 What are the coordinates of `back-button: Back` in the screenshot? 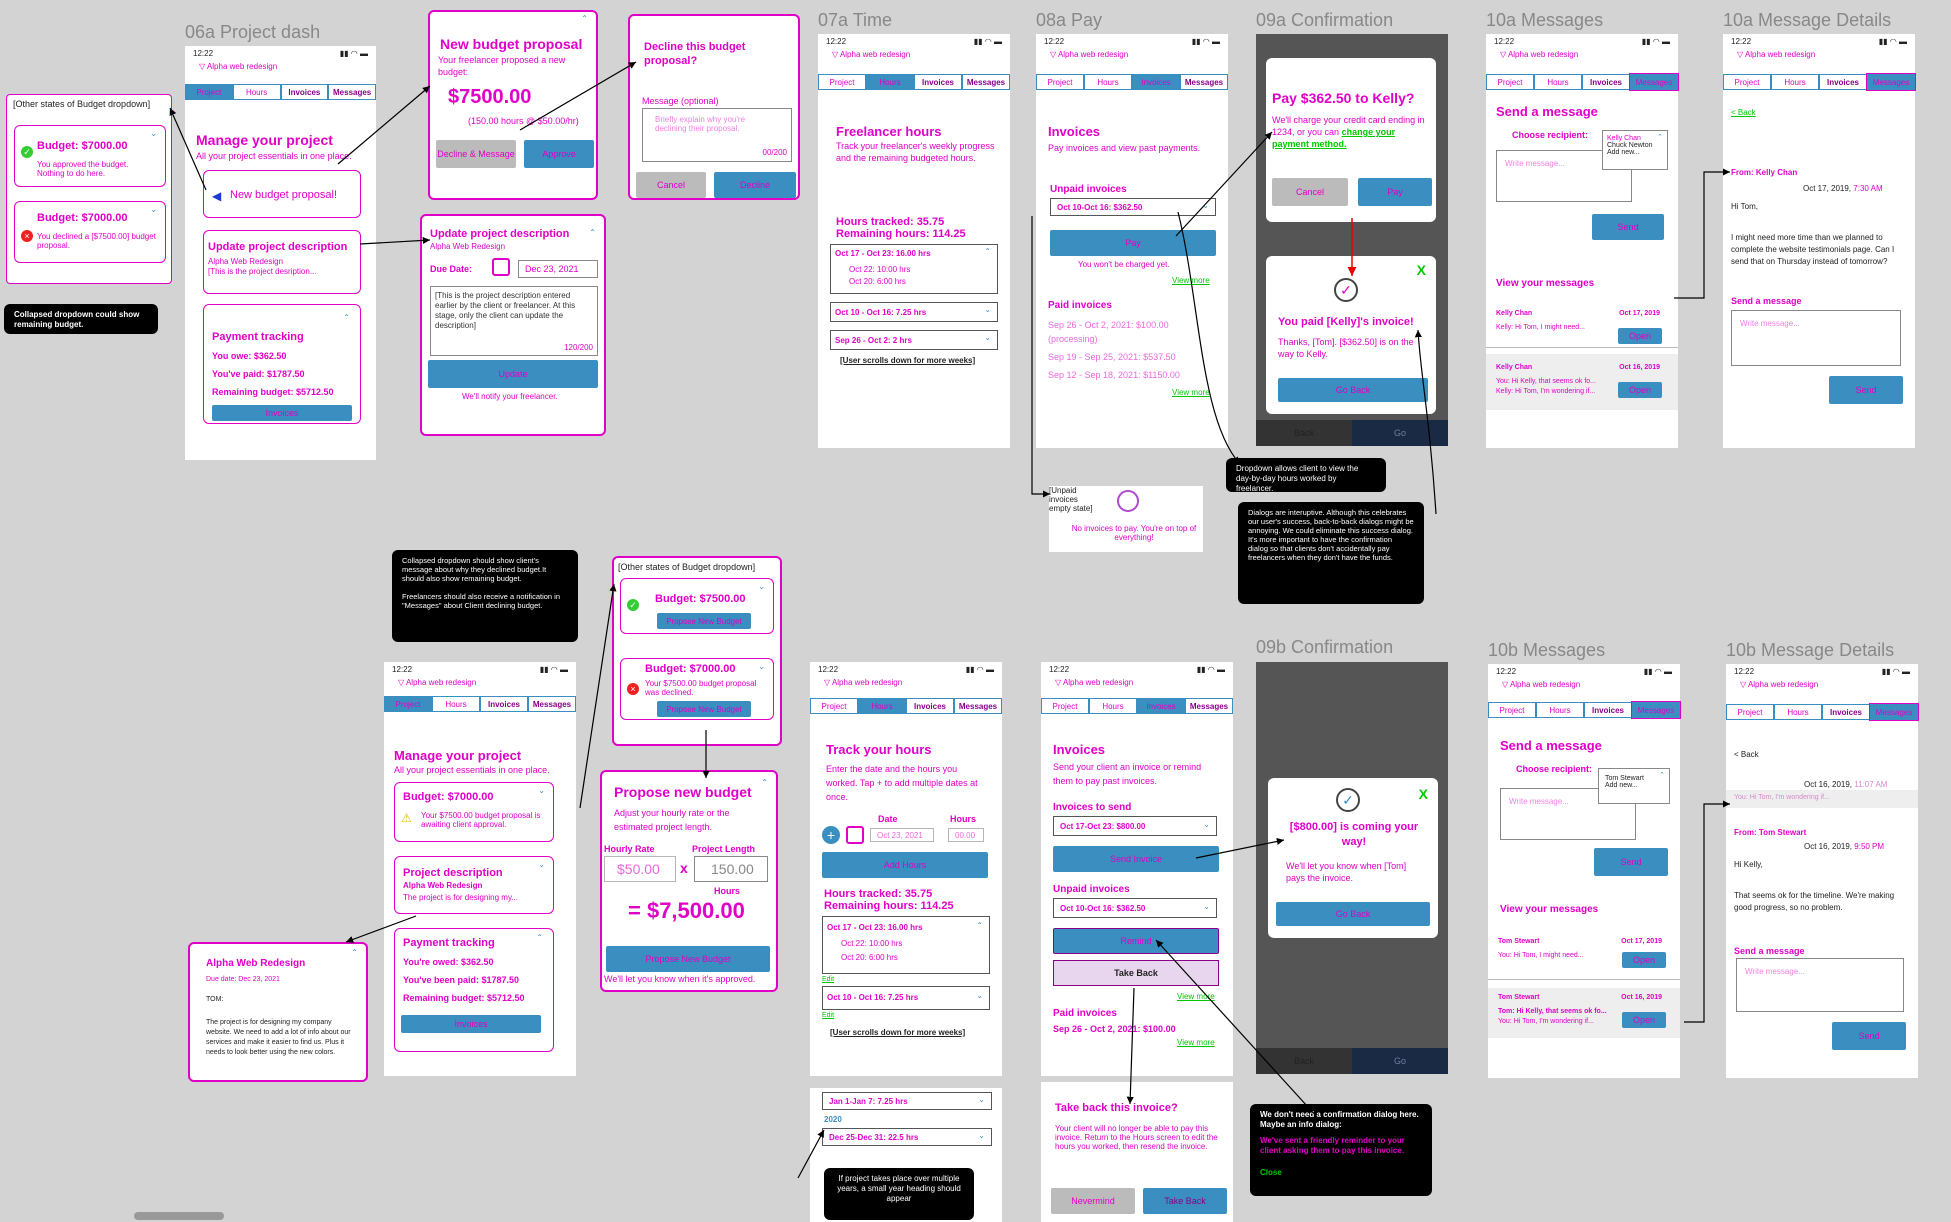 It's located at (1304, 1061).